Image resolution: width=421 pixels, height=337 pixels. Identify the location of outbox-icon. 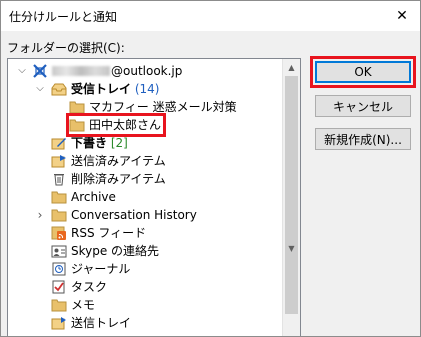
(59, 323).